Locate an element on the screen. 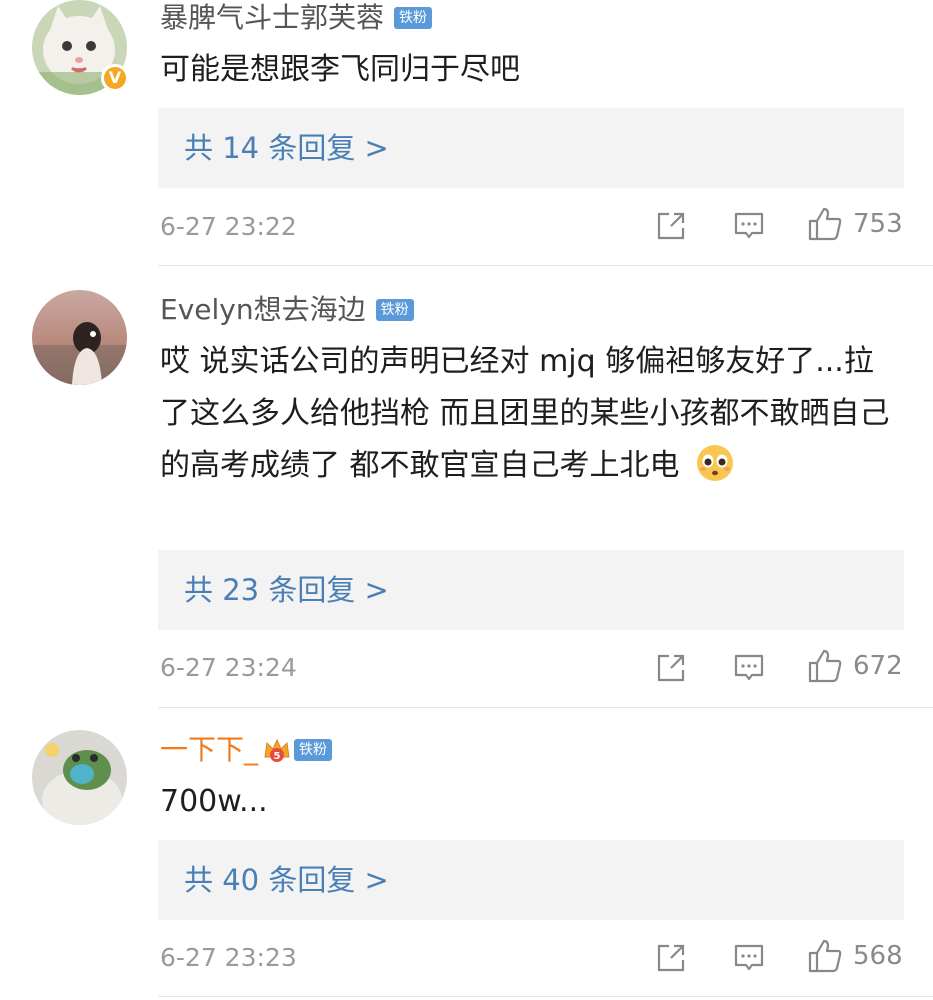 The height and width of the screenshot is (1000, 933). comment-time: 6-27 23:22 is located at coordinates (228, 226).